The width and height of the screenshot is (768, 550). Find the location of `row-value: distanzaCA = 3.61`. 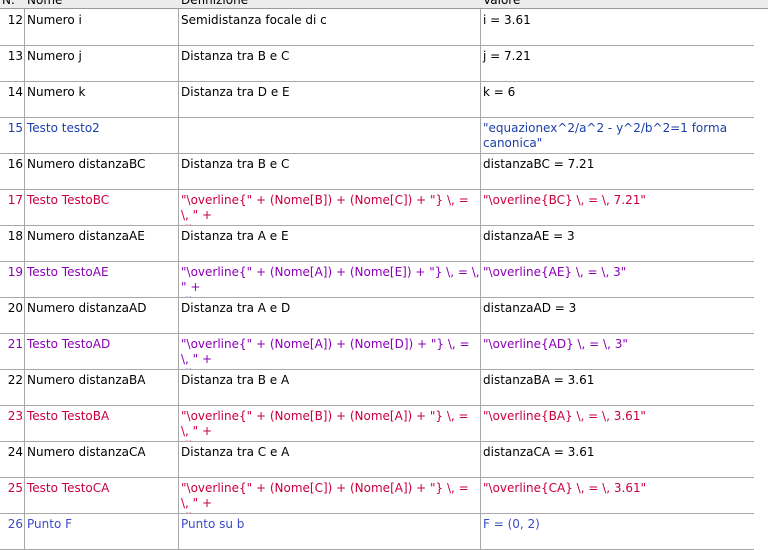

row-value: distanzaCA = 3.61 is located at coordinates (617, 459).